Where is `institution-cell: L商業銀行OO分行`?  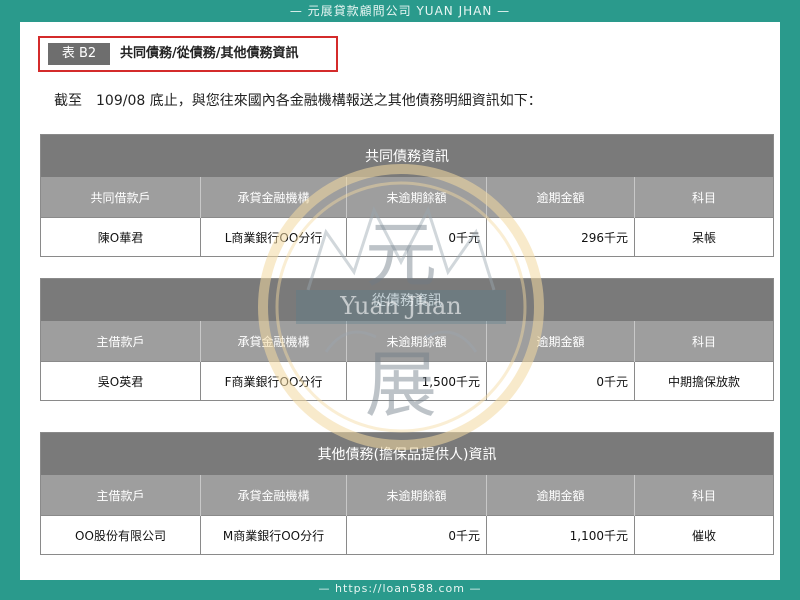 institution-cell: L商業銀行OO分行 is located at coordinates (273, 237).